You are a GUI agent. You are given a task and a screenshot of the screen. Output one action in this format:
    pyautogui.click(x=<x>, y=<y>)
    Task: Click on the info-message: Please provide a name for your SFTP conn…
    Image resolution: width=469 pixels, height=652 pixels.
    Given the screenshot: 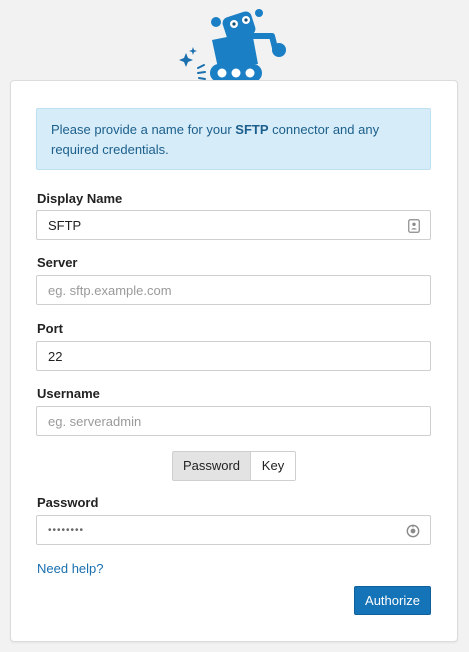 What is the action you would take?
    pyautogui.click(x=233, y=139)
    